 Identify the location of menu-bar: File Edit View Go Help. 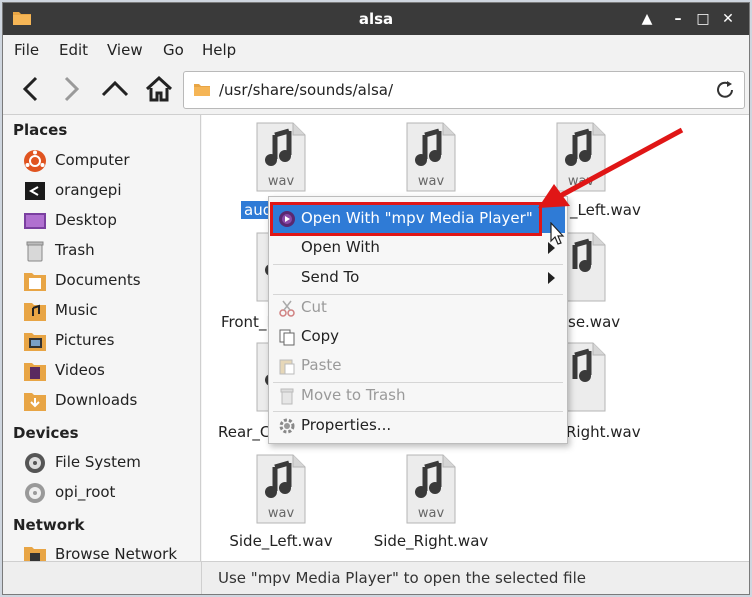
(376, 49).